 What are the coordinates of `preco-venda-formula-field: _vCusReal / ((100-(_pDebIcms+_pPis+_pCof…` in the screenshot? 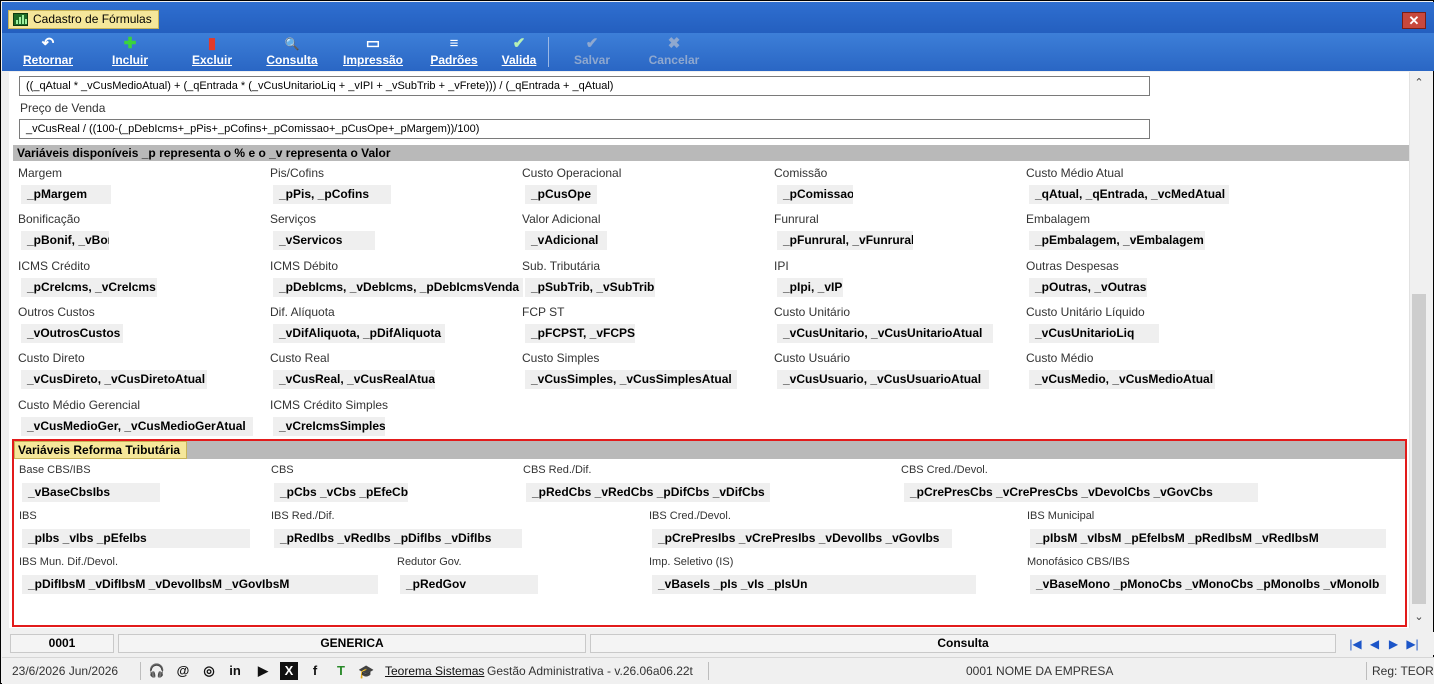 It's located at (584, 129).